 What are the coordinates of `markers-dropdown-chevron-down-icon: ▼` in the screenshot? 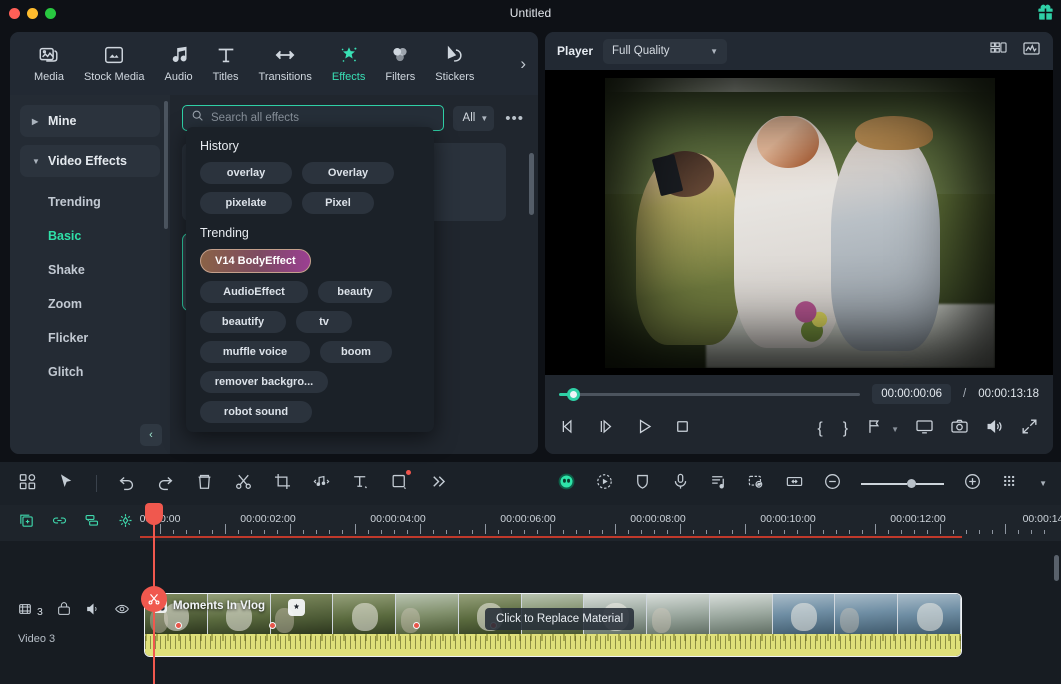 It's located at (895, 429).